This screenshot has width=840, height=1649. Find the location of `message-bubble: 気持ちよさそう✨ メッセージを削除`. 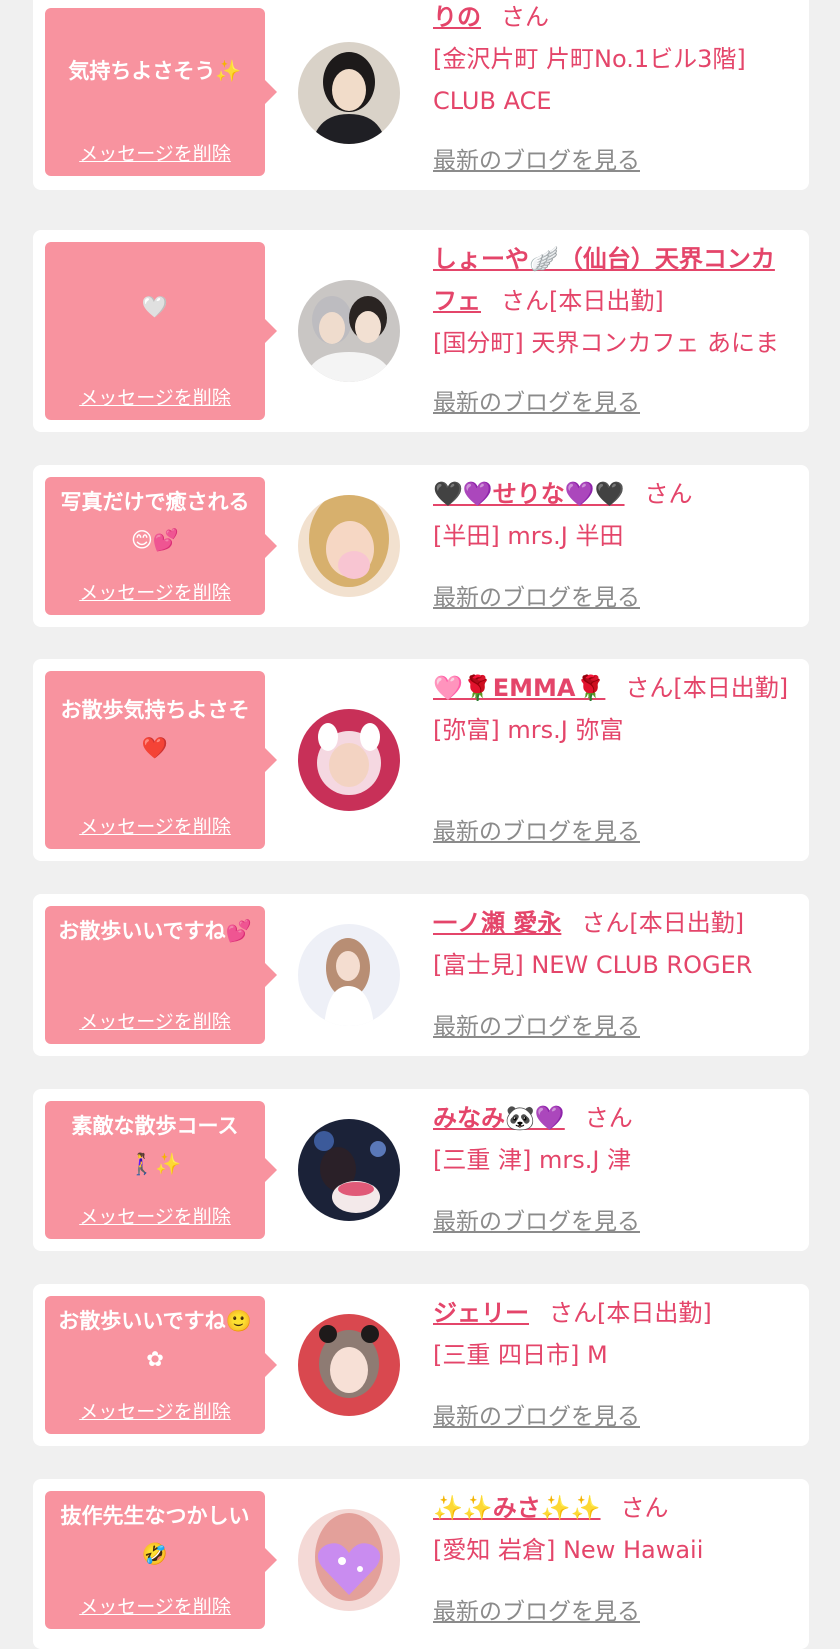

message-bubble: 気持ちよさそう✨ メッセージを削除 is located at coordinates (161, 92).